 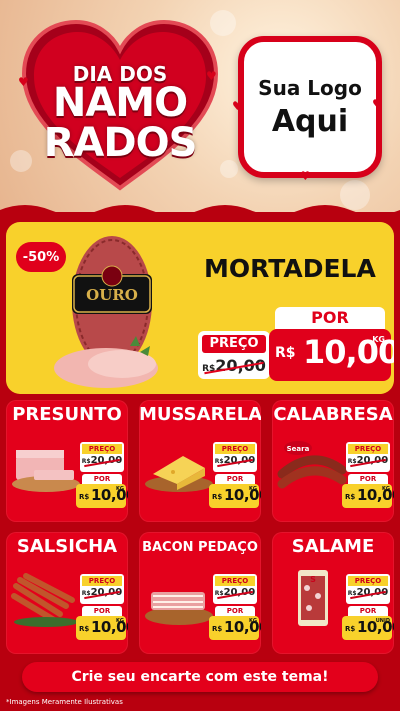 What do you see at coordinates (310, 121) in the screenshot?
I see `logo-text-line2: Aqui` at bounding box center [310, 121].